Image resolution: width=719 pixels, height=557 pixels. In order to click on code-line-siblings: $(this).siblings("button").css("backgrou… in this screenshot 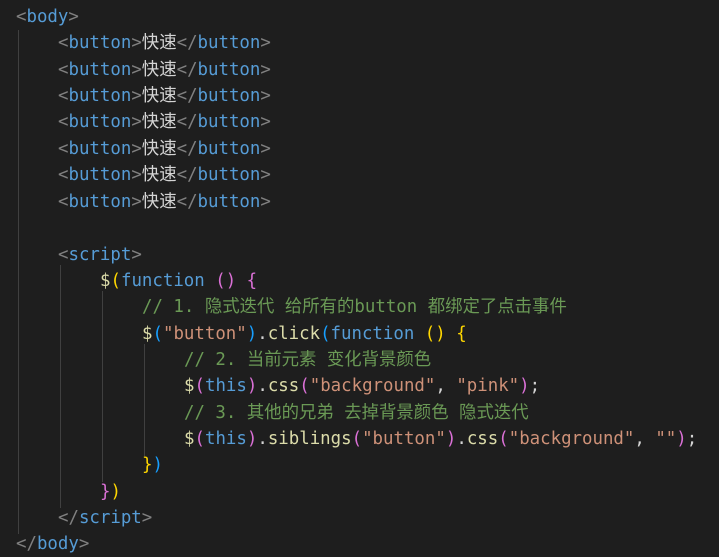, I will do `click(348, 439)`.